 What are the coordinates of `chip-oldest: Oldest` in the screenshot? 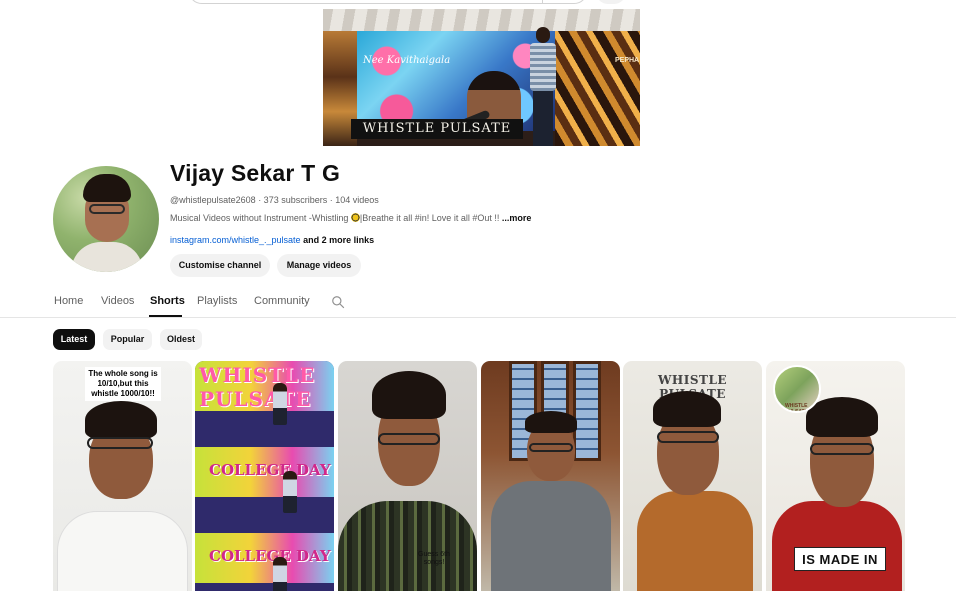 It's located at (181, 339).